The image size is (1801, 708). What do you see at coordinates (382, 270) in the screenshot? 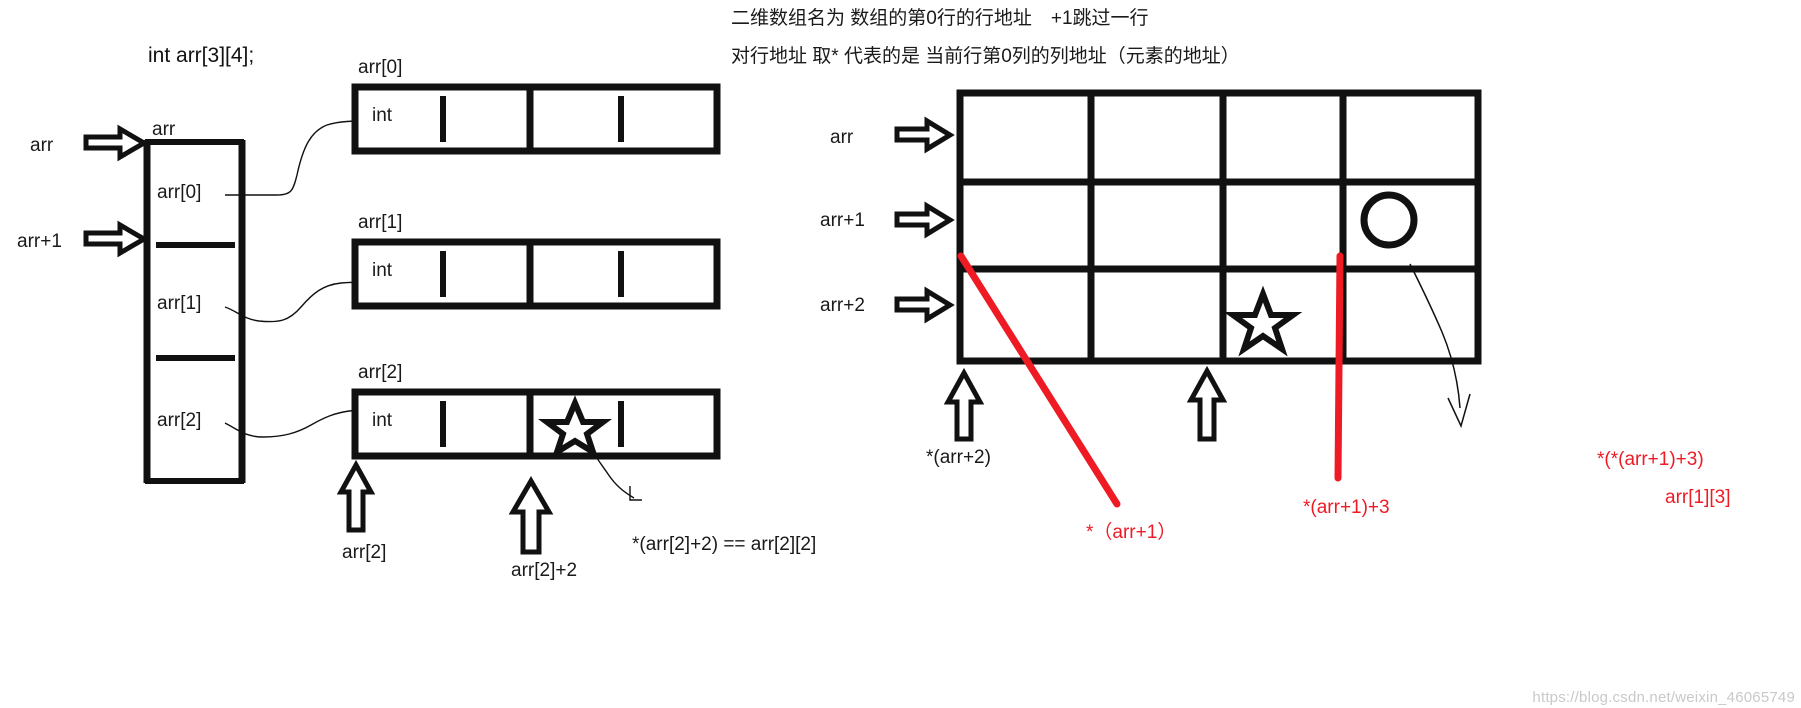
I see `row-cell-type-1: int` at bounding box center [382, 270].